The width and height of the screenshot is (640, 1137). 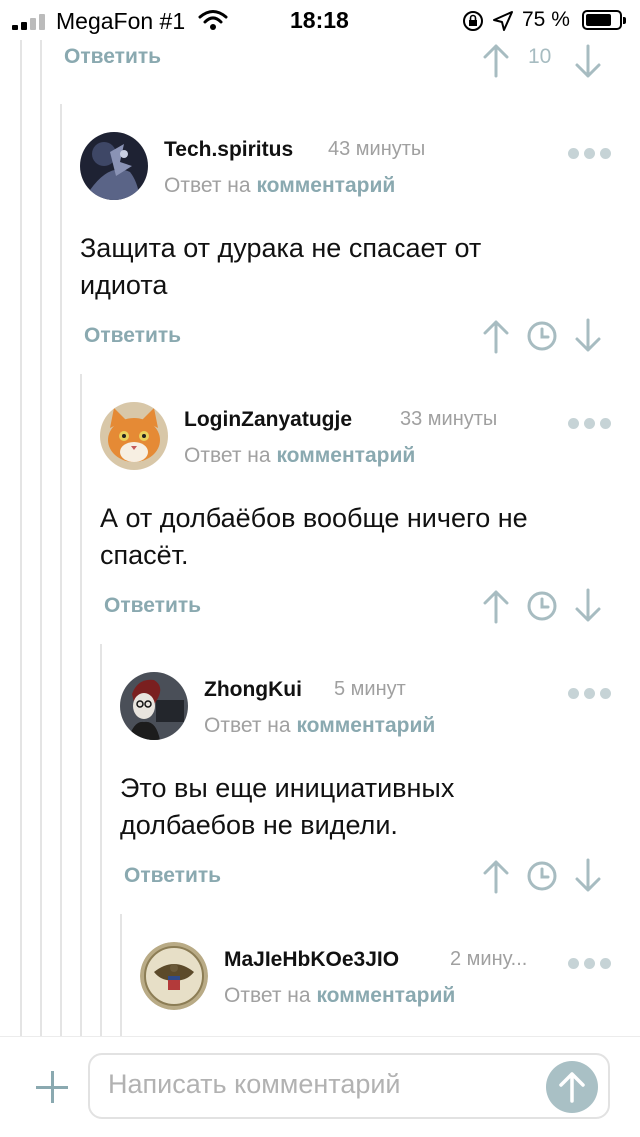 What do you see at coordinates (546, 19) in the screenshot?
I see `battery-percent: 75 %` at bounding box center [546, 19].